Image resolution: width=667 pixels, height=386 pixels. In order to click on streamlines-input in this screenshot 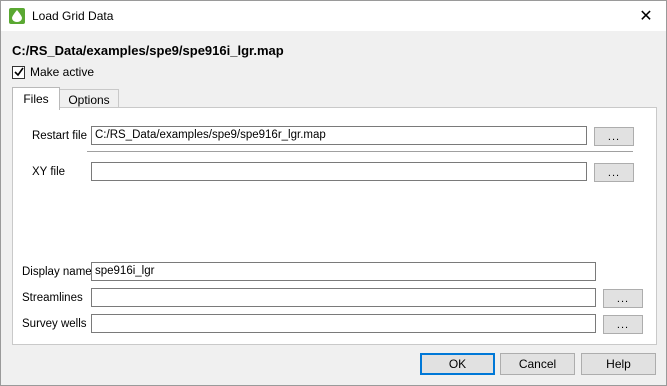, I will do `click(343, 297)`.